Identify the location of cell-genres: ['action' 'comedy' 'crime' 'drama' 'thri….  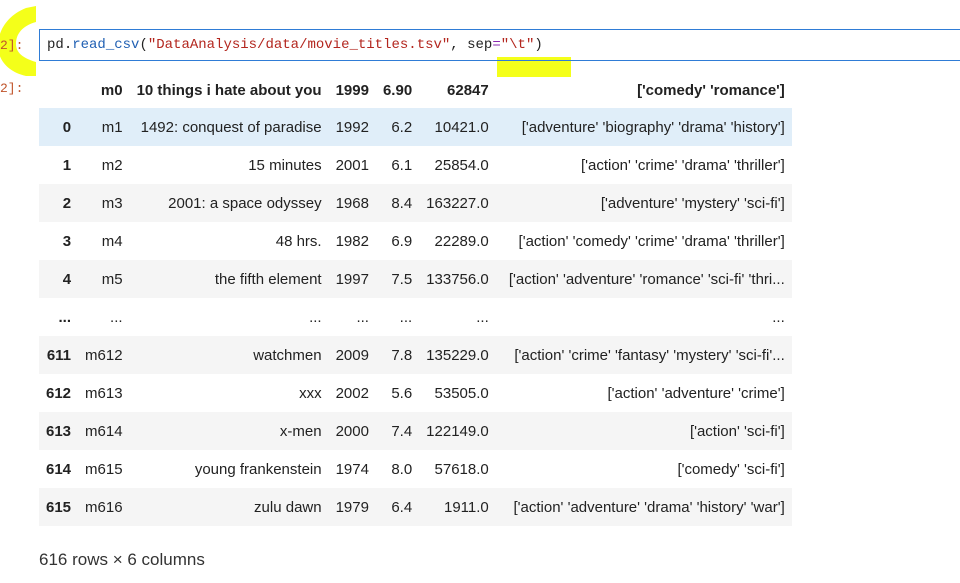
(651, 241).